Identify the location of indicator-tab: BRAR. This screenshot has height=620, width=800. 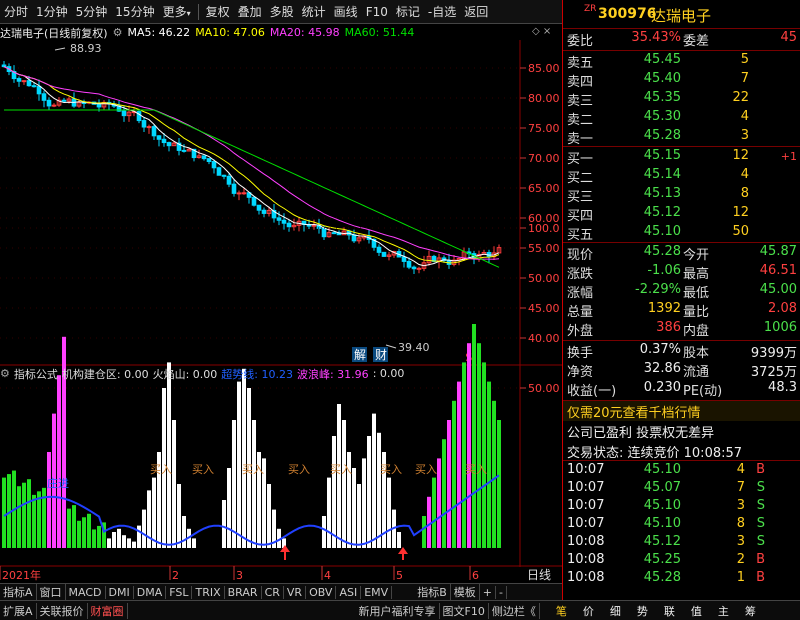
(243, 592).